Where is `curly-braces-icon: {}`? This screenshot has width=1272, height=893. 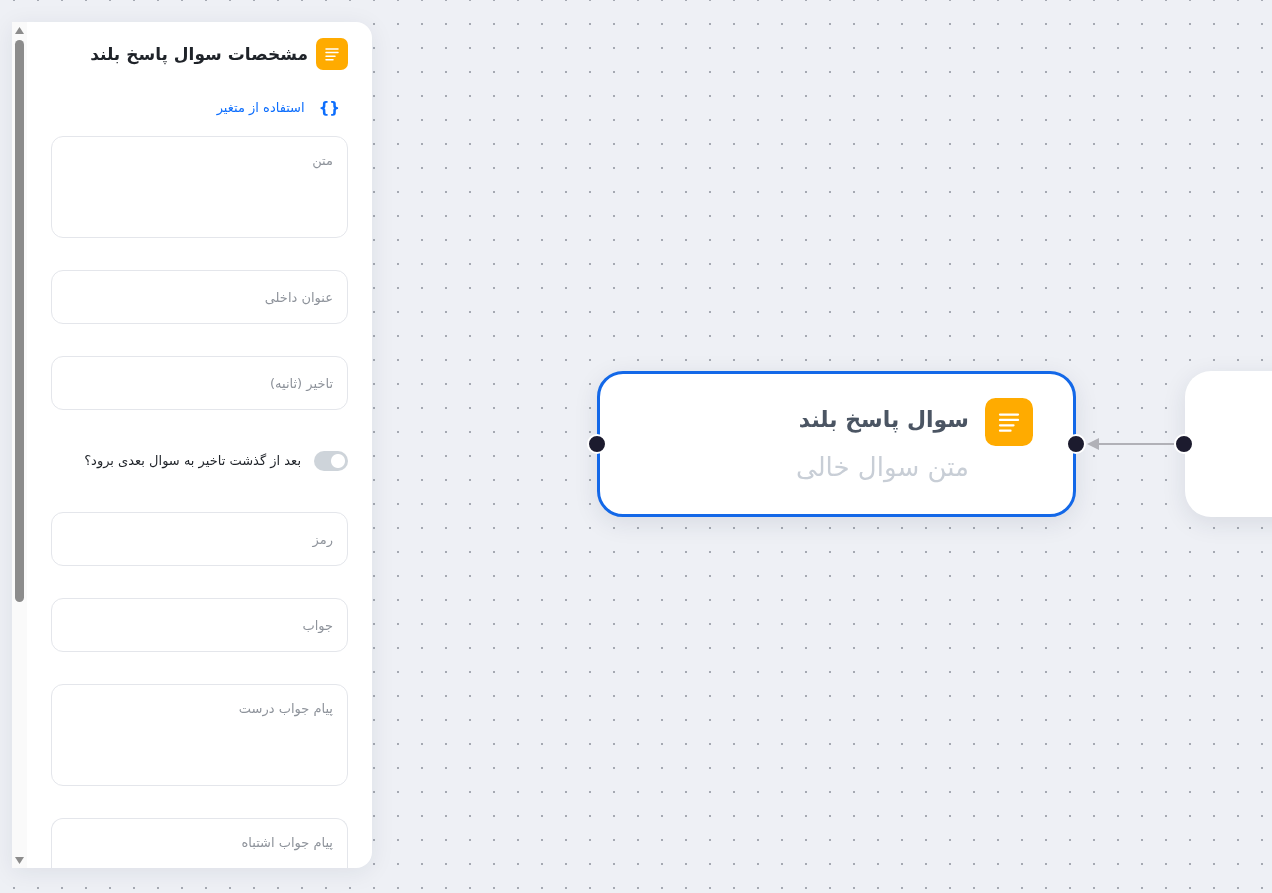 curly-braces-icon: {} is located at coordinates (329, 108).